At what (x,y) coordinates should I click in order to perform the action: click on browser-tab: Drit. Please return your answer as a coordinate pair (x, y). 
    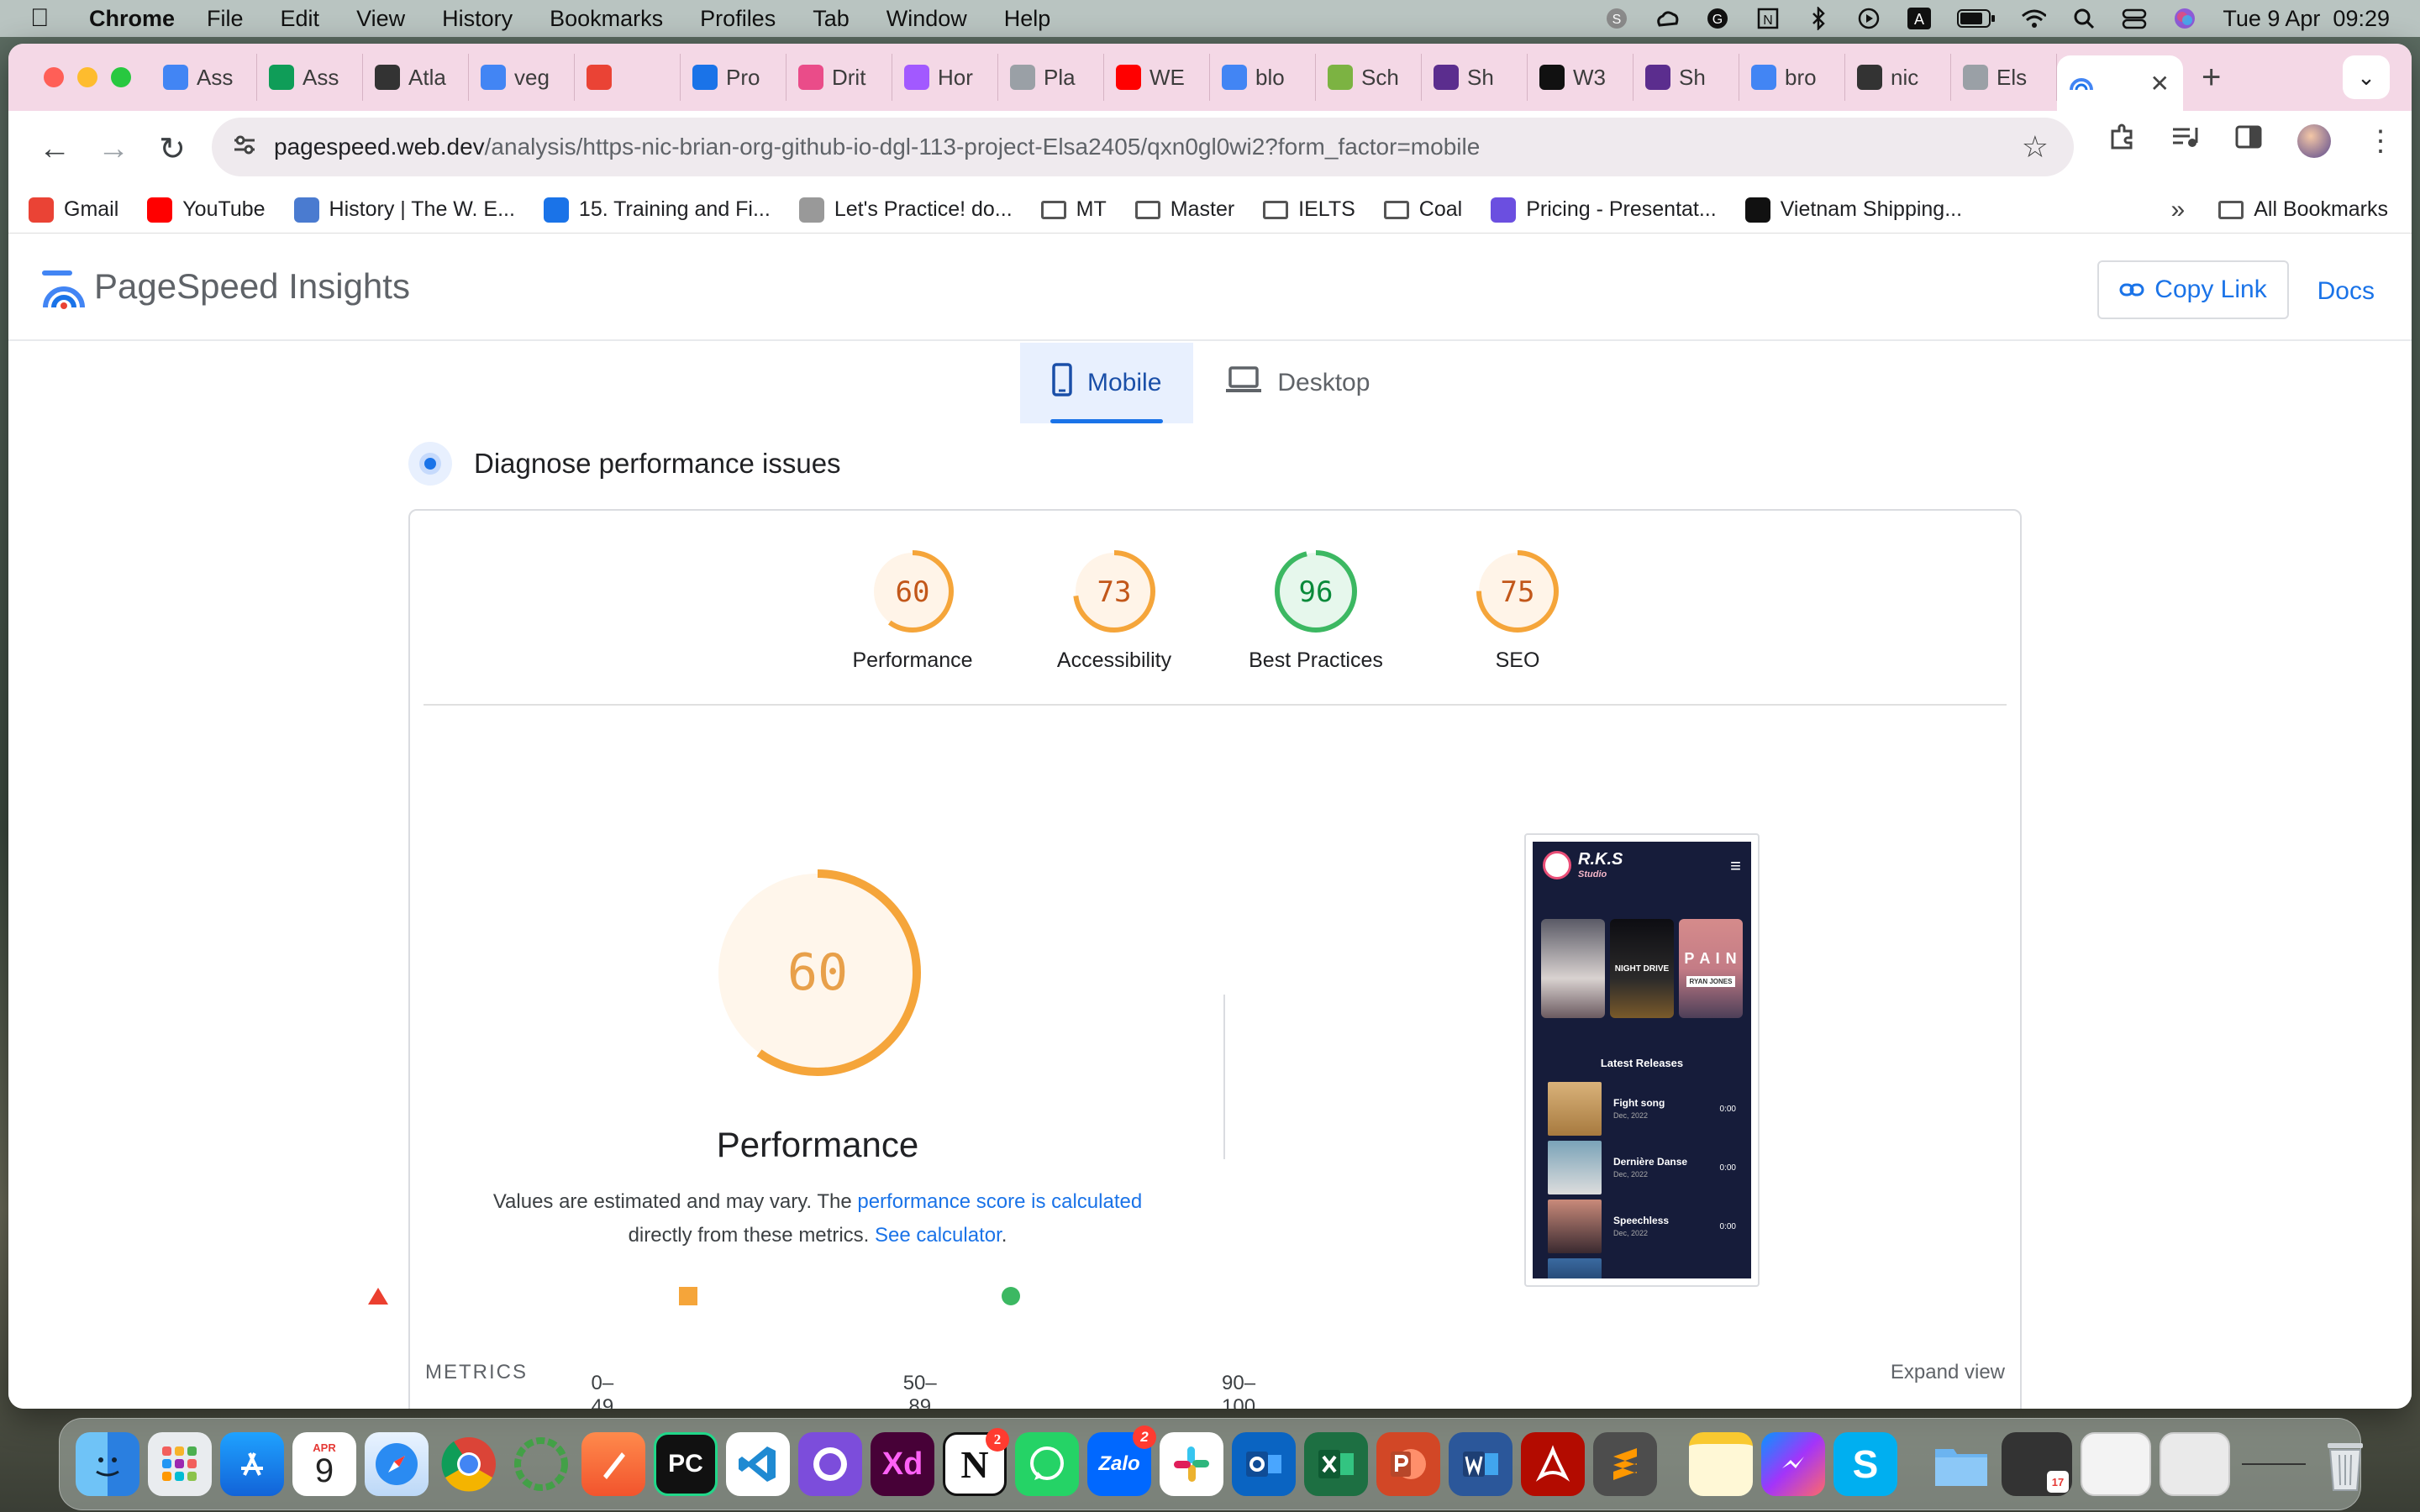
    Looking at the image, I should click on (839, 77).